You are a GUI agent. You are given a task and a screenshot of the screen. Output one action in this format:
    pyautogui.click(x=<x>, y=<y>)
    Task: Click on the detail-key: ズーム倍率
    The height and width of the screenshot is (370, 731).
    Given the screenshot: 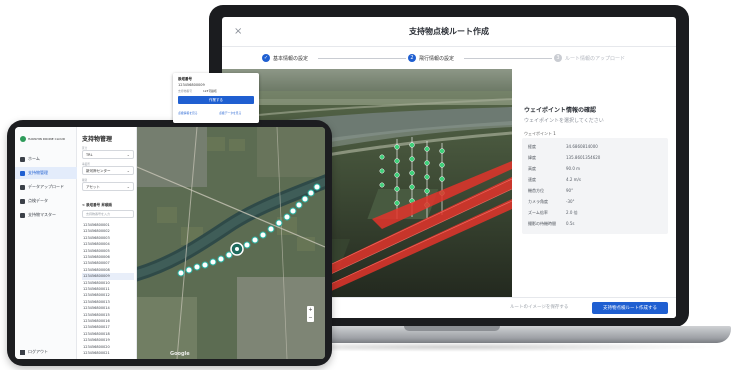 What is the action you would take?
    pyautogui.click(x=538, y=212)
    